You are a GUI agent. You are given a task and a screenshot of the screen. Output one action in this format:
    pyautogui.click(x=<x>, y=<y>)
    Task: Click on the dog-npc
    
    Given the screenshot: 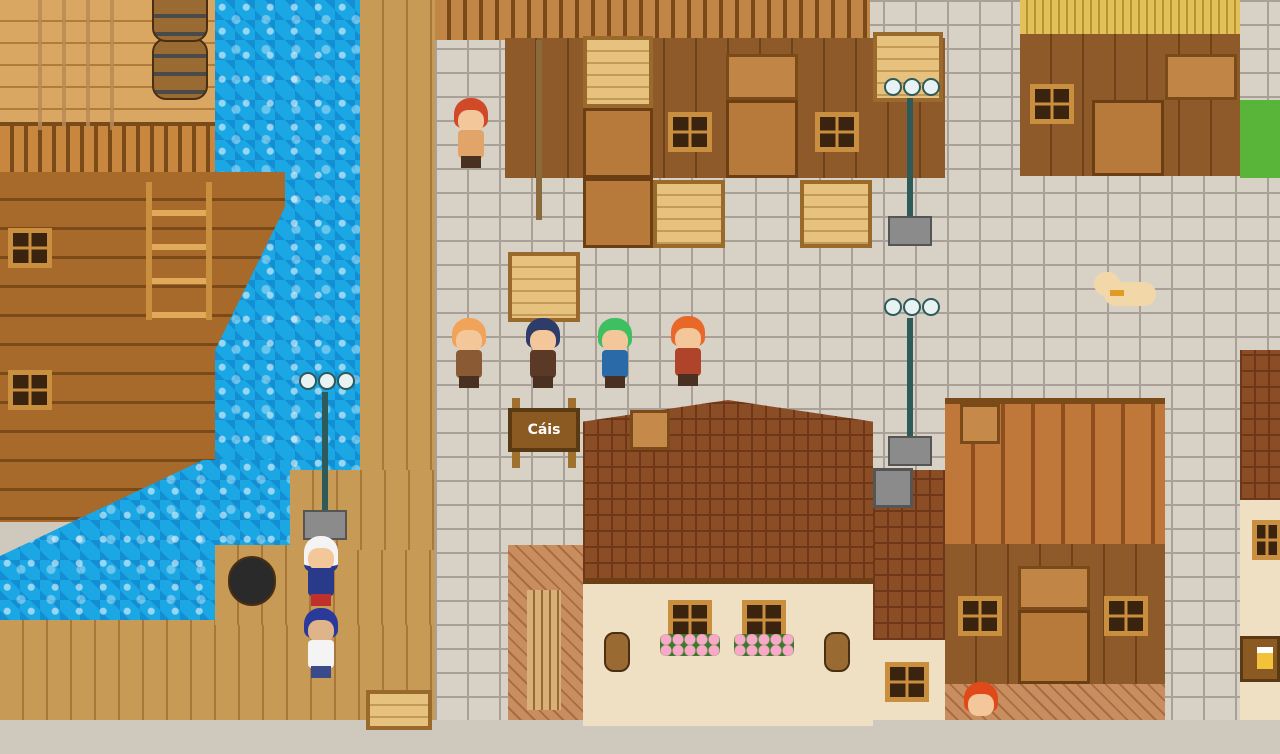 What is the action you would take?
    pyautogui.click(x=1129, y=294)
    